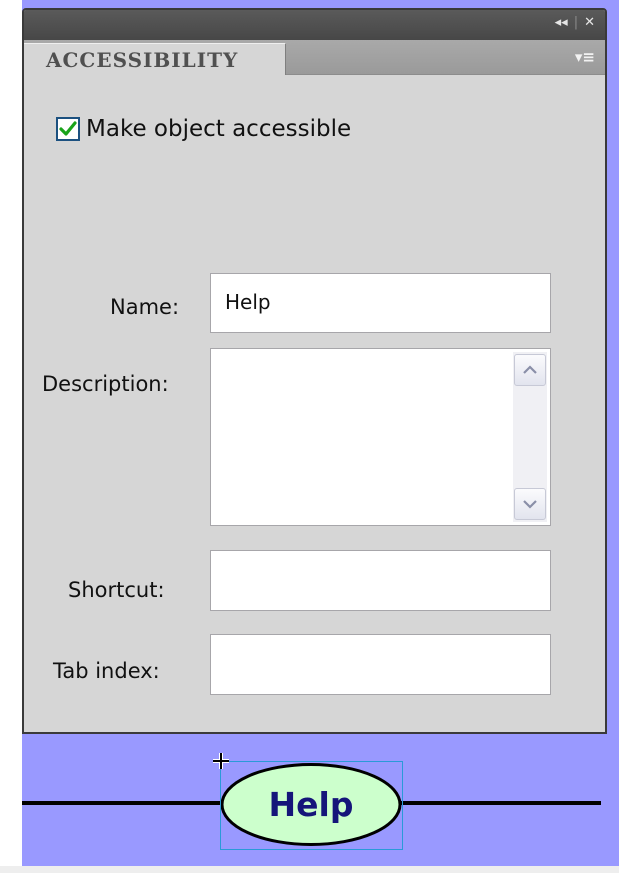  What do you see at coordinates (145, 307) in the screenshot?
I see `name-label: Name:` at bounding box center [145, 307].